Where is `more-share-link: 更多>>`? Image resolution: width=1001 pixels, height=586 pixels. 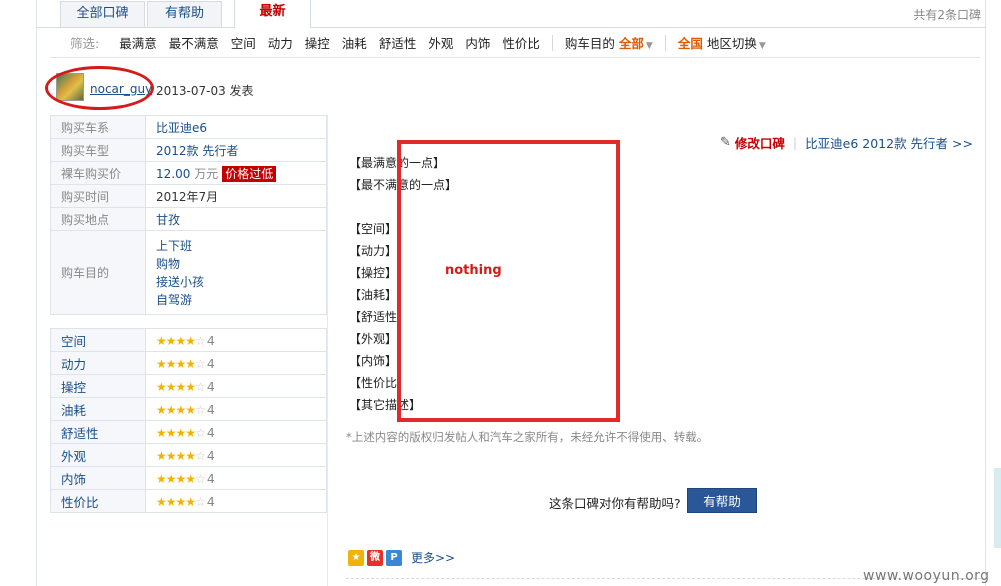
more-share-link: 更多>> is located at coordinates (433, 557).